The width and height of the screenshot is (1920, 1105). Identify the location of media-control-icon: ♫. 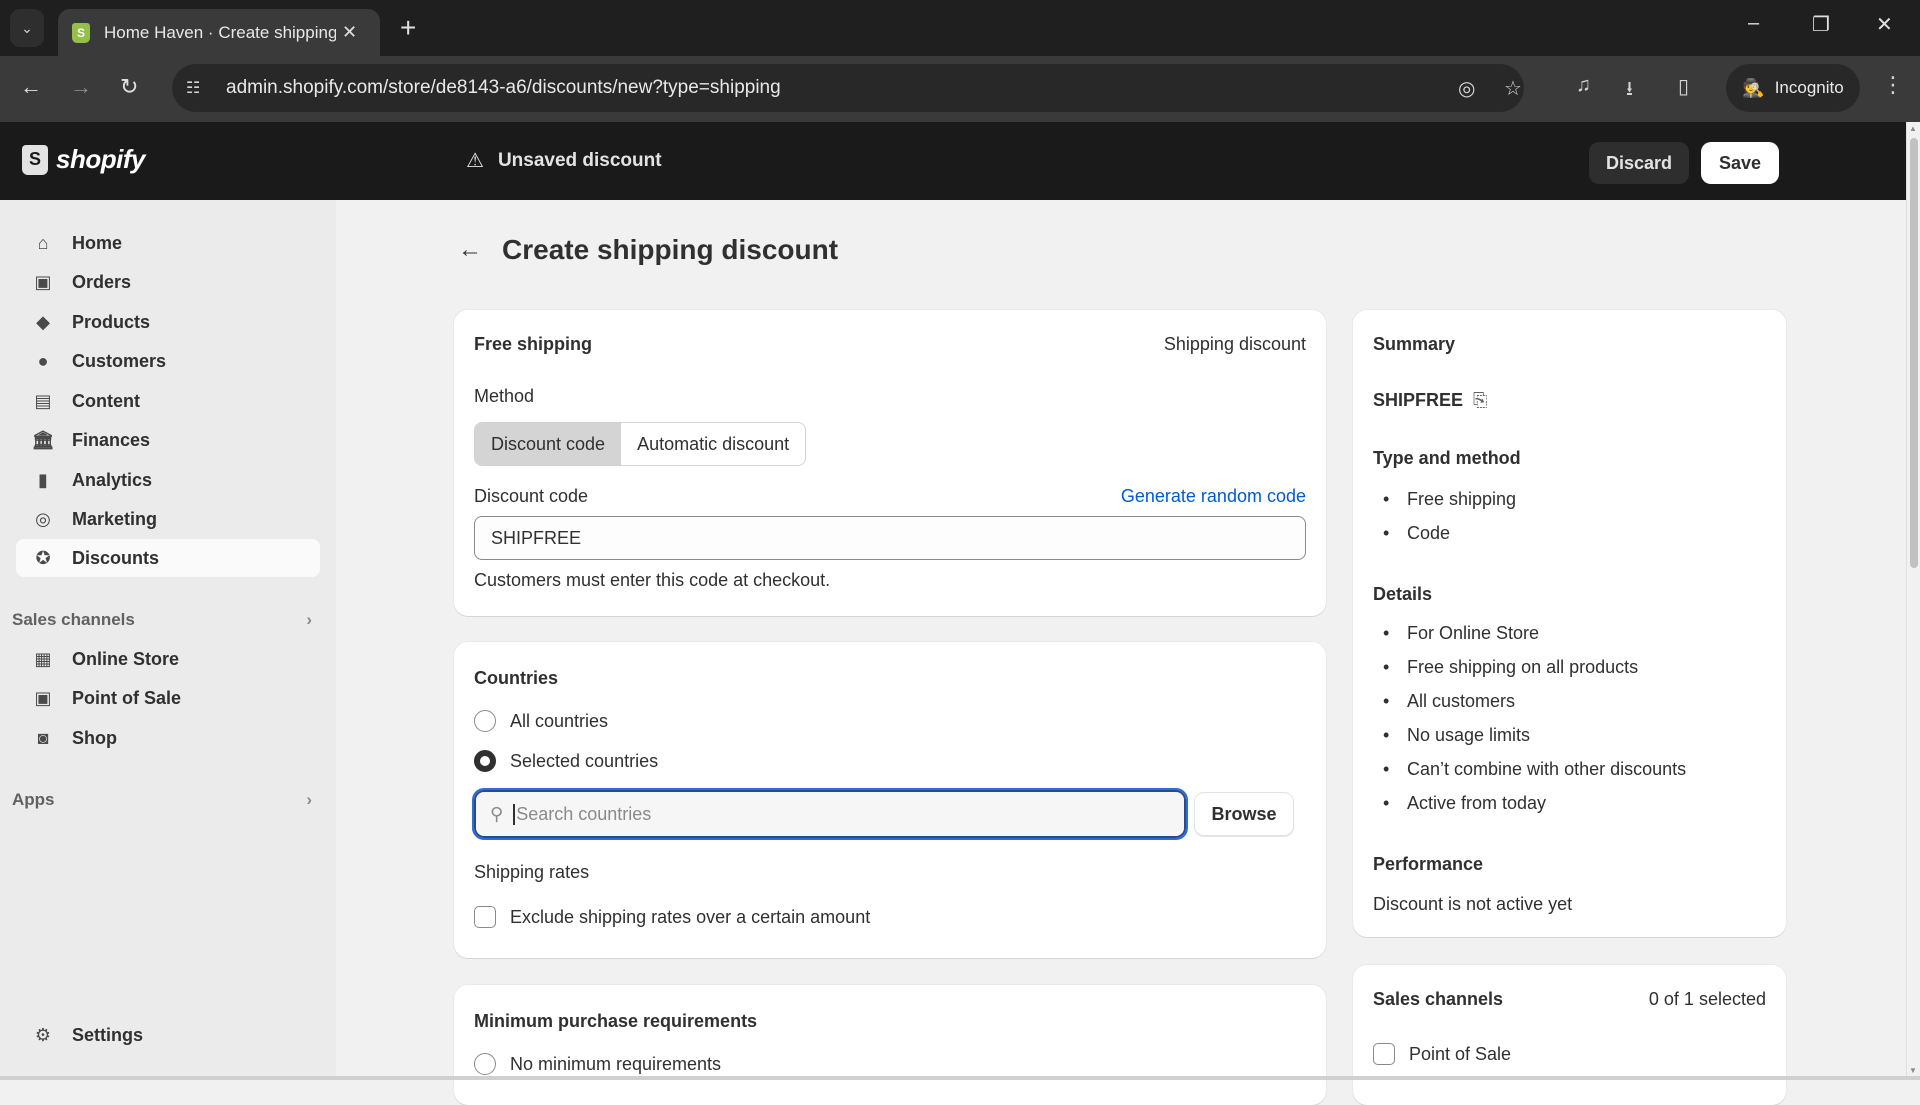
(1583, 85).